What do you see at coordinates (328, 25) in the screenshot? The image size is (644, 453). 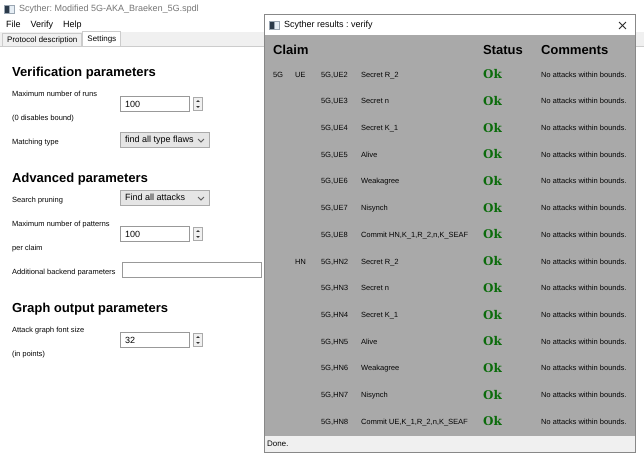 I see `window-title: Scyther results : verify` at bounding box center [328, 25].